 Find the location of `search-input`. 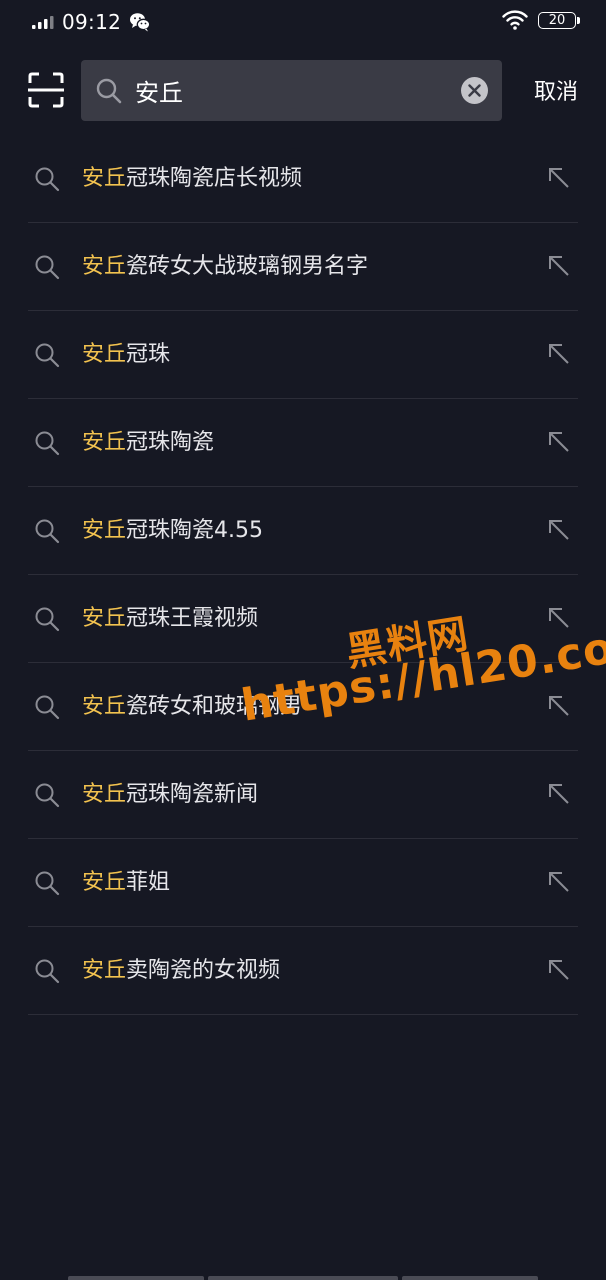

search-input is located at coordinates (290, 90).